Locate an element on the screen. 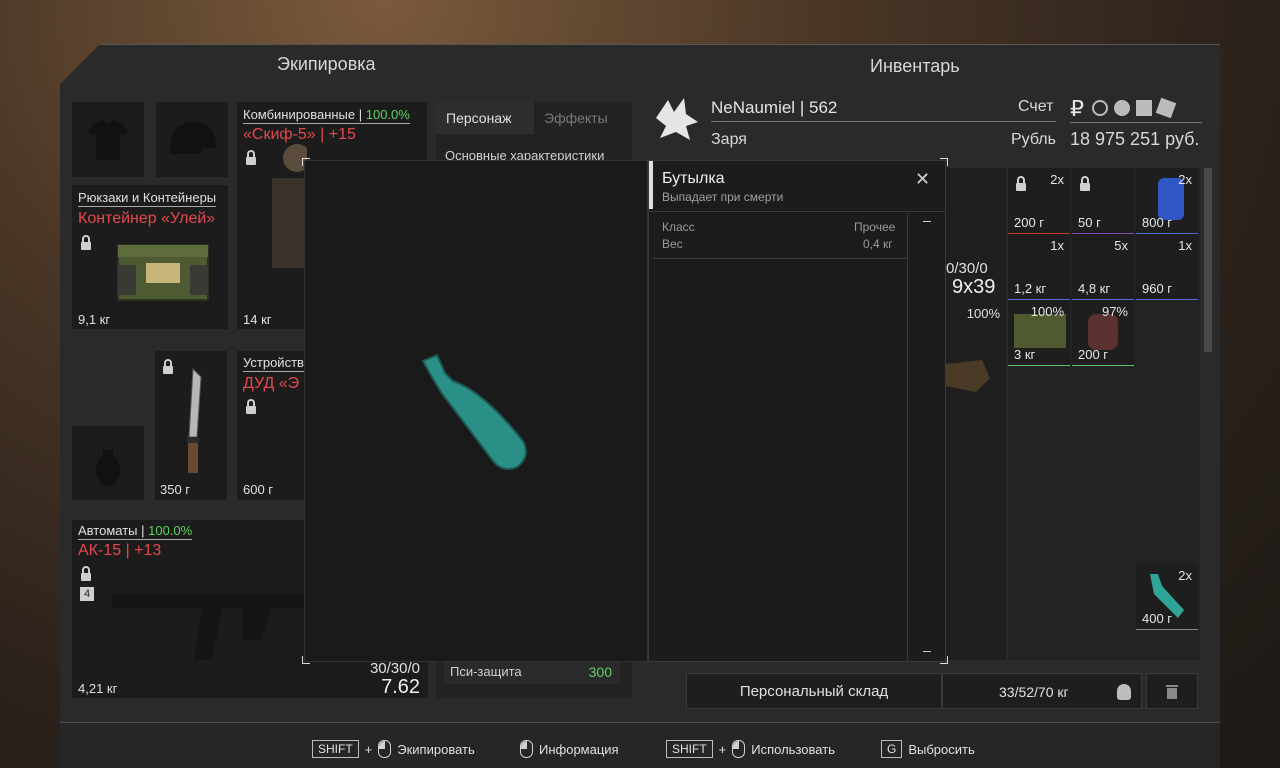  hint-label: Экипировать is located at coordinates (436, 749).